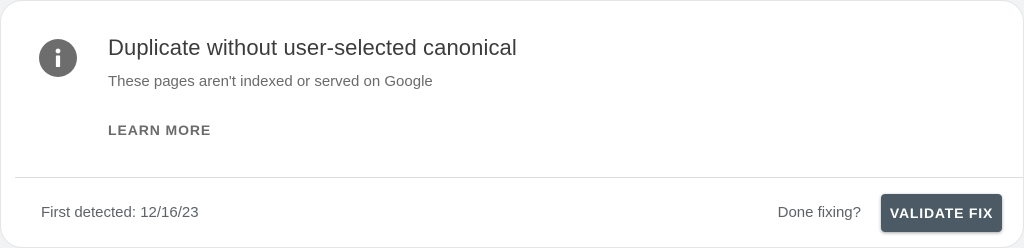 This screenshot has height=248, width=1024. What do you see at coordinates (120, 212) in the screenshot?
I see `first-detected-text: First detected: 12/16/23` at bounding box center [120, 212].